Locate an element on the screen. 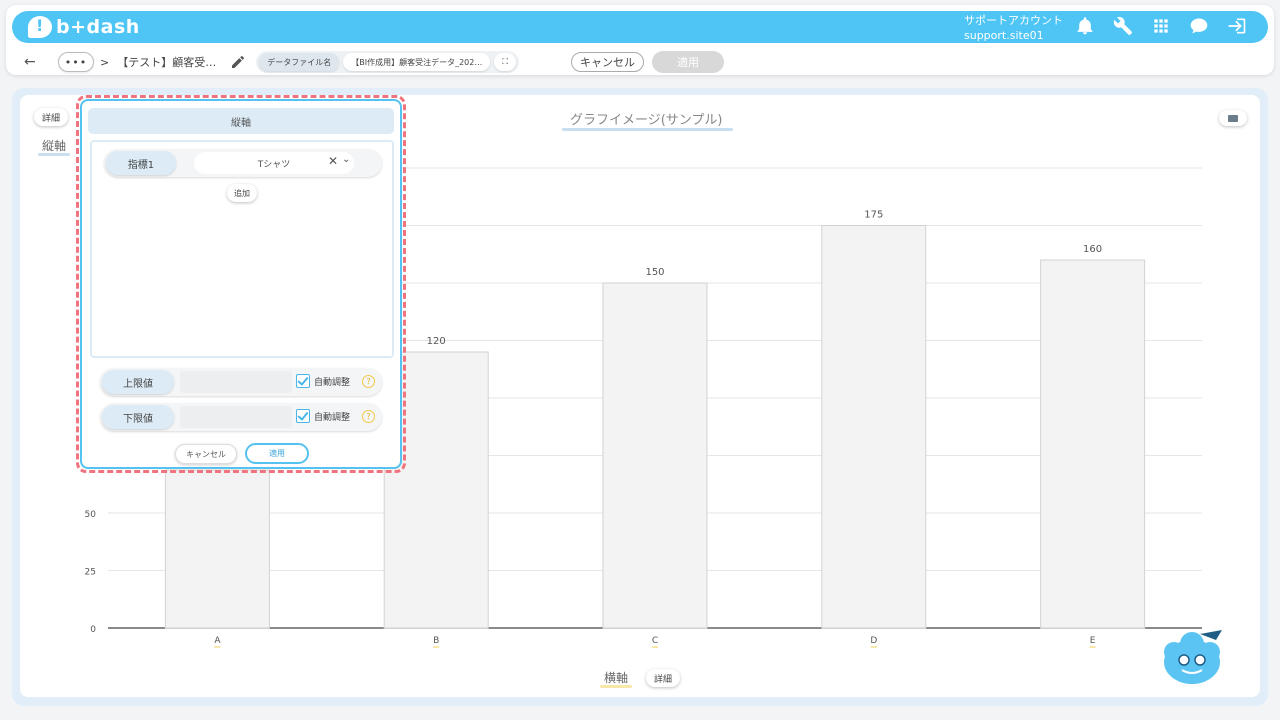  y-tick-label: 0 is located at coordinates (93, 630).